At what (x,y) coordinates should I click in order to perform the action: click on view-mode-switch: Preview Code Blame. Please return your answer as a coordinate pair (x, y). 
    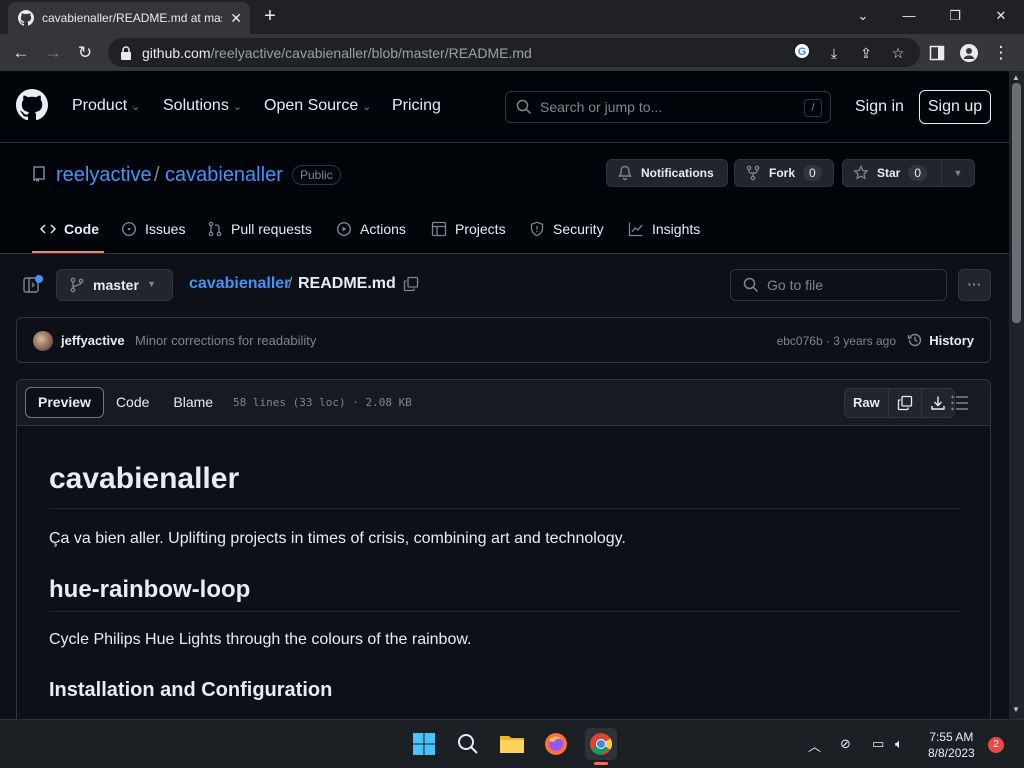
    Looking at the image, I should click on (125, 402).